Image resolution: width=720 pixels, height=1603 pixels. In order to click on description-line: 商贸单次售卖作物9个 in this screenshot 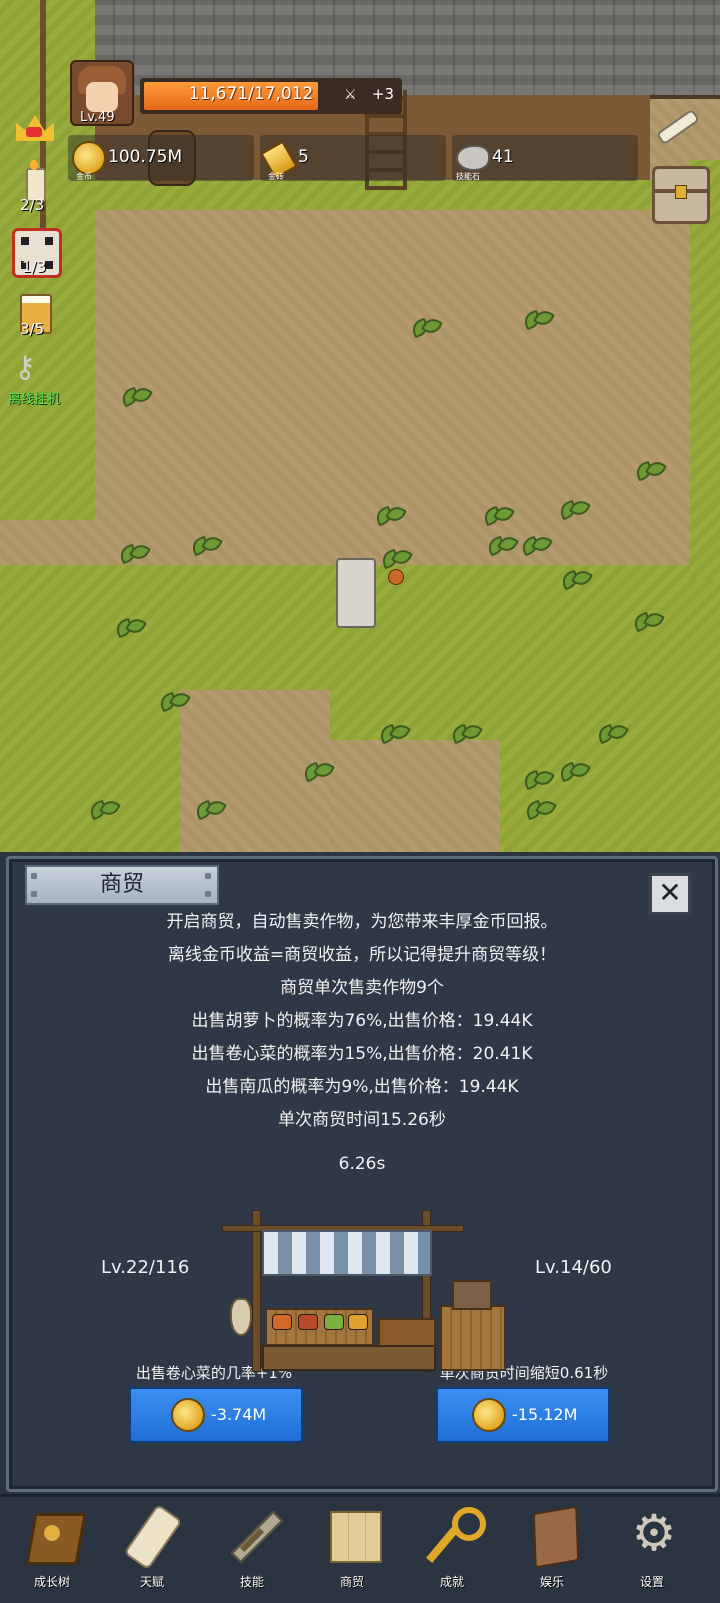, I will do `click(362, 988)`.